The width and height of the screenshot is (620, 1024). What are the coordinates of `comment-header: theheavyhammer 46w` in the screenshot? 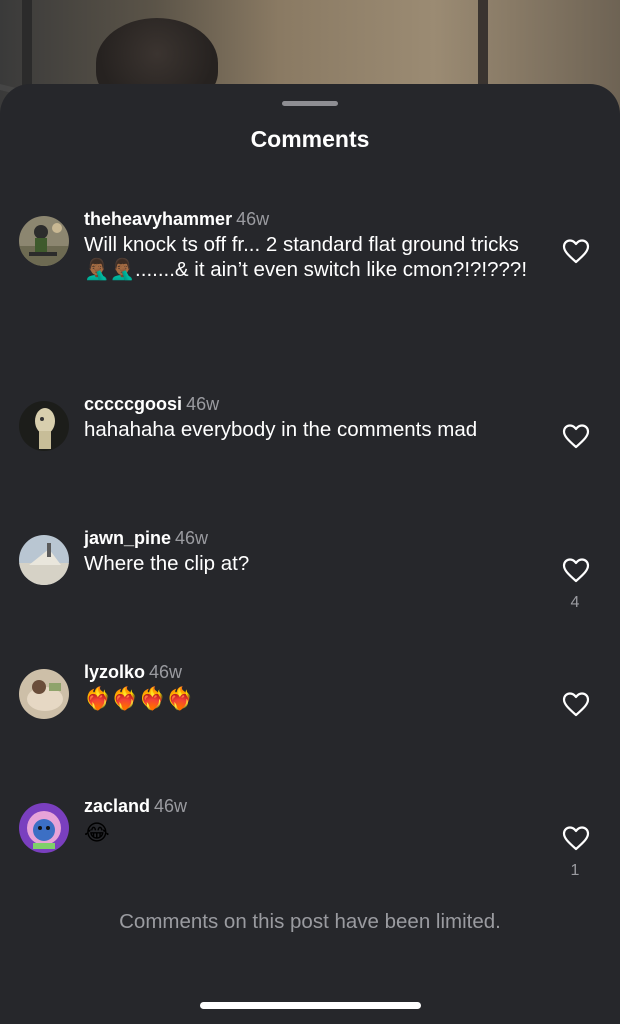 It's located at (176, 219).